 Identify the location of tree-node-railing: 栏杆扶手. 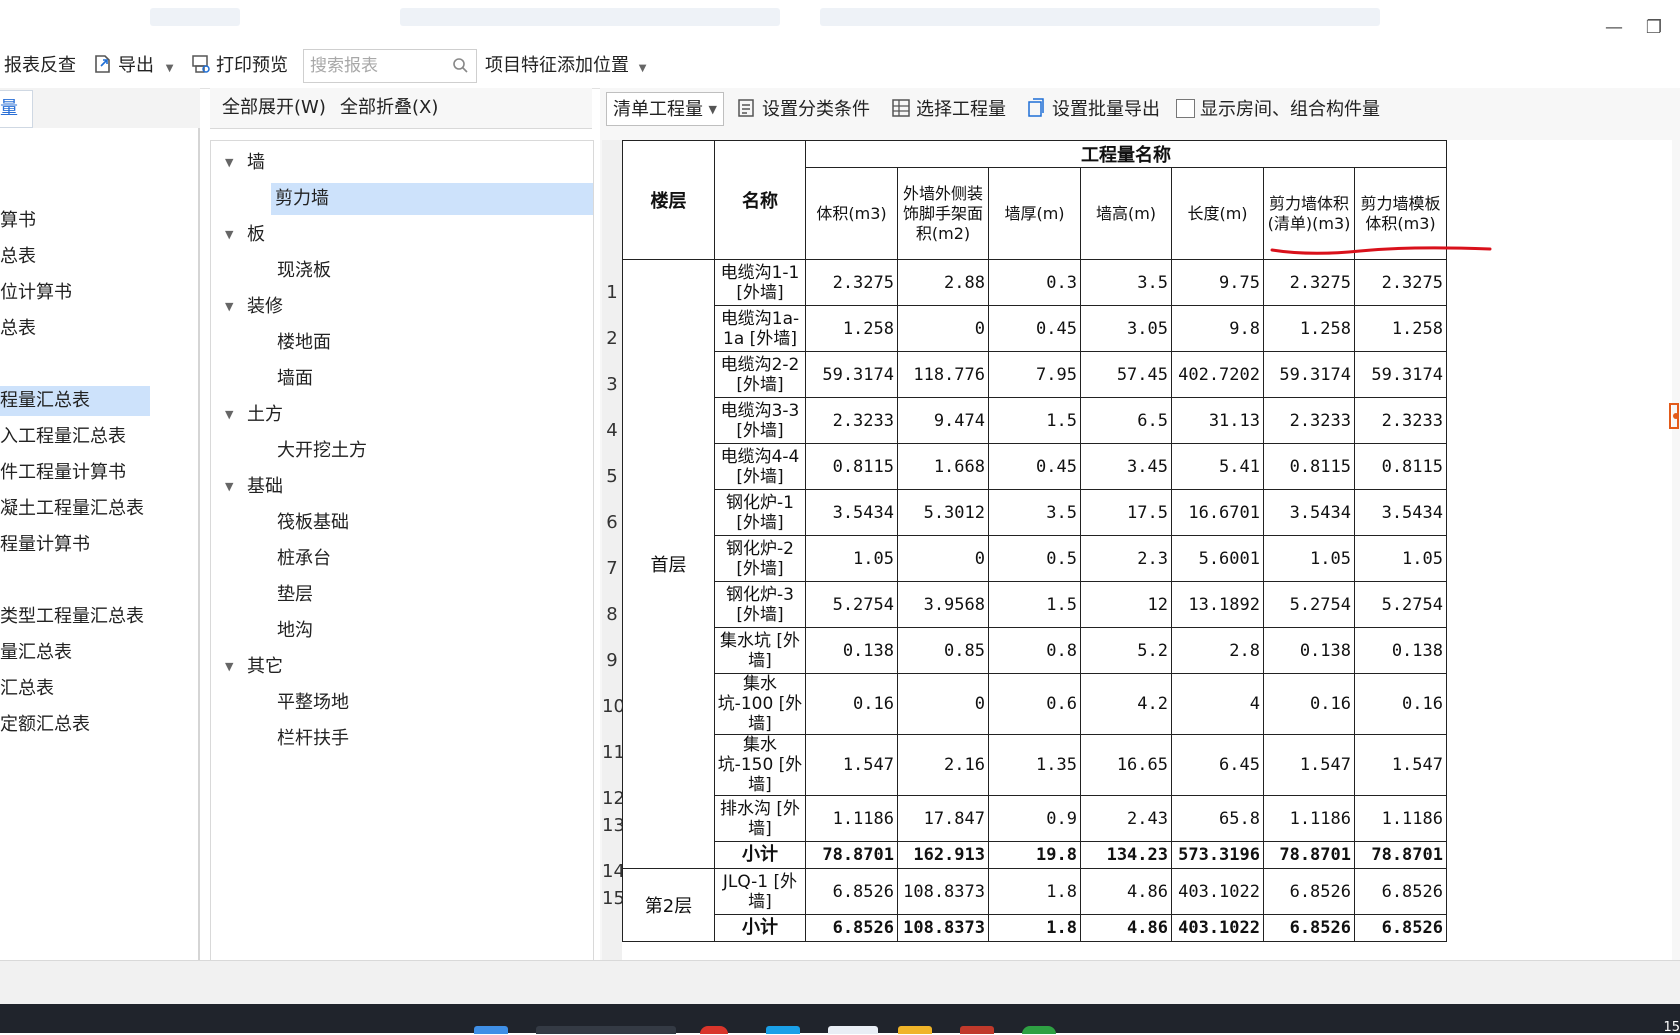
(402, 739).